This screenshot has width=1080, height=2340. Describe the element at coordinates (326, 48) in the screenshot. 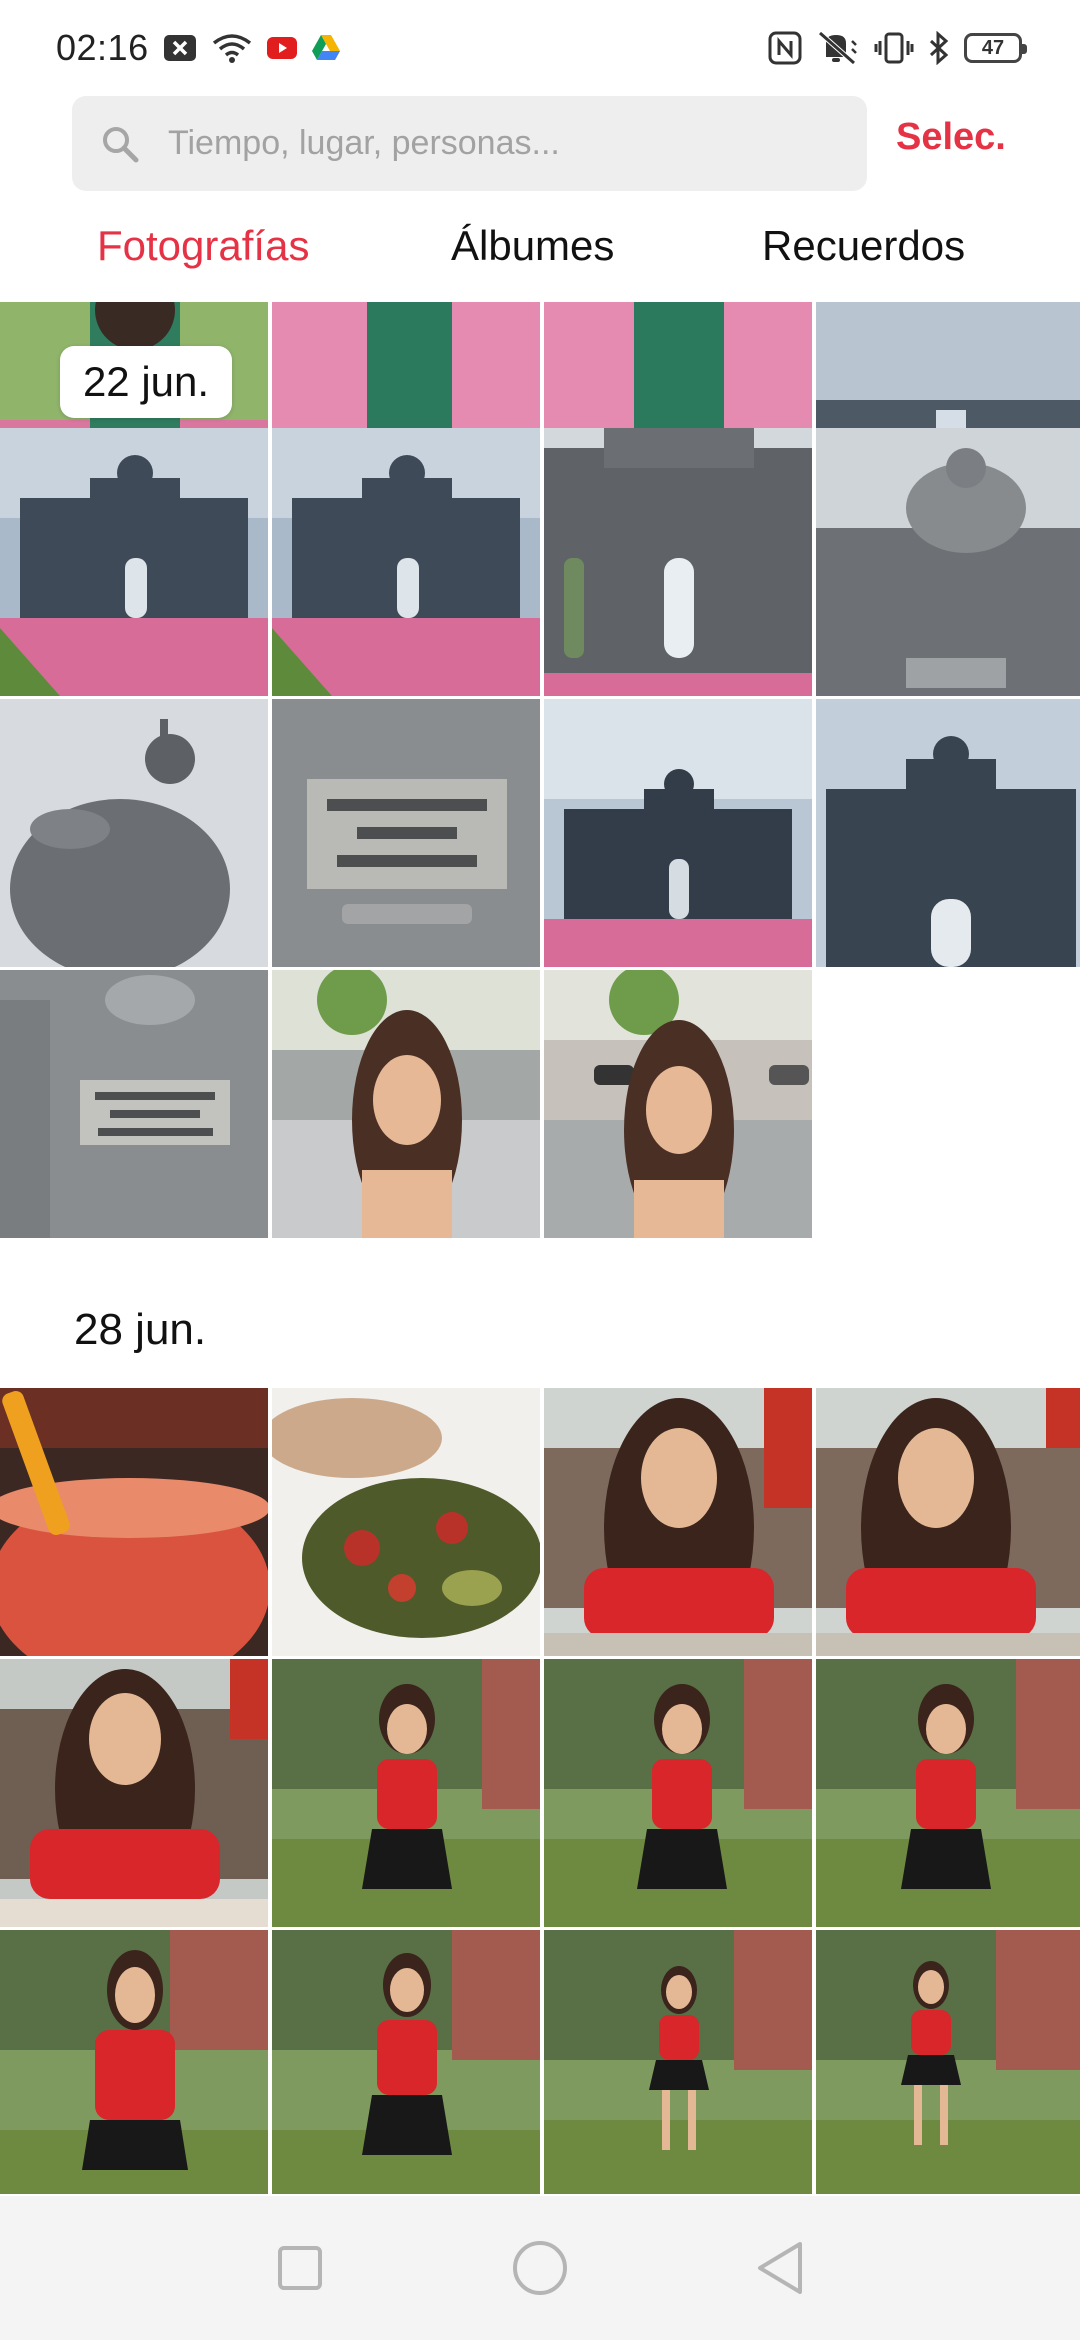

I see `drive-icon` at that location.